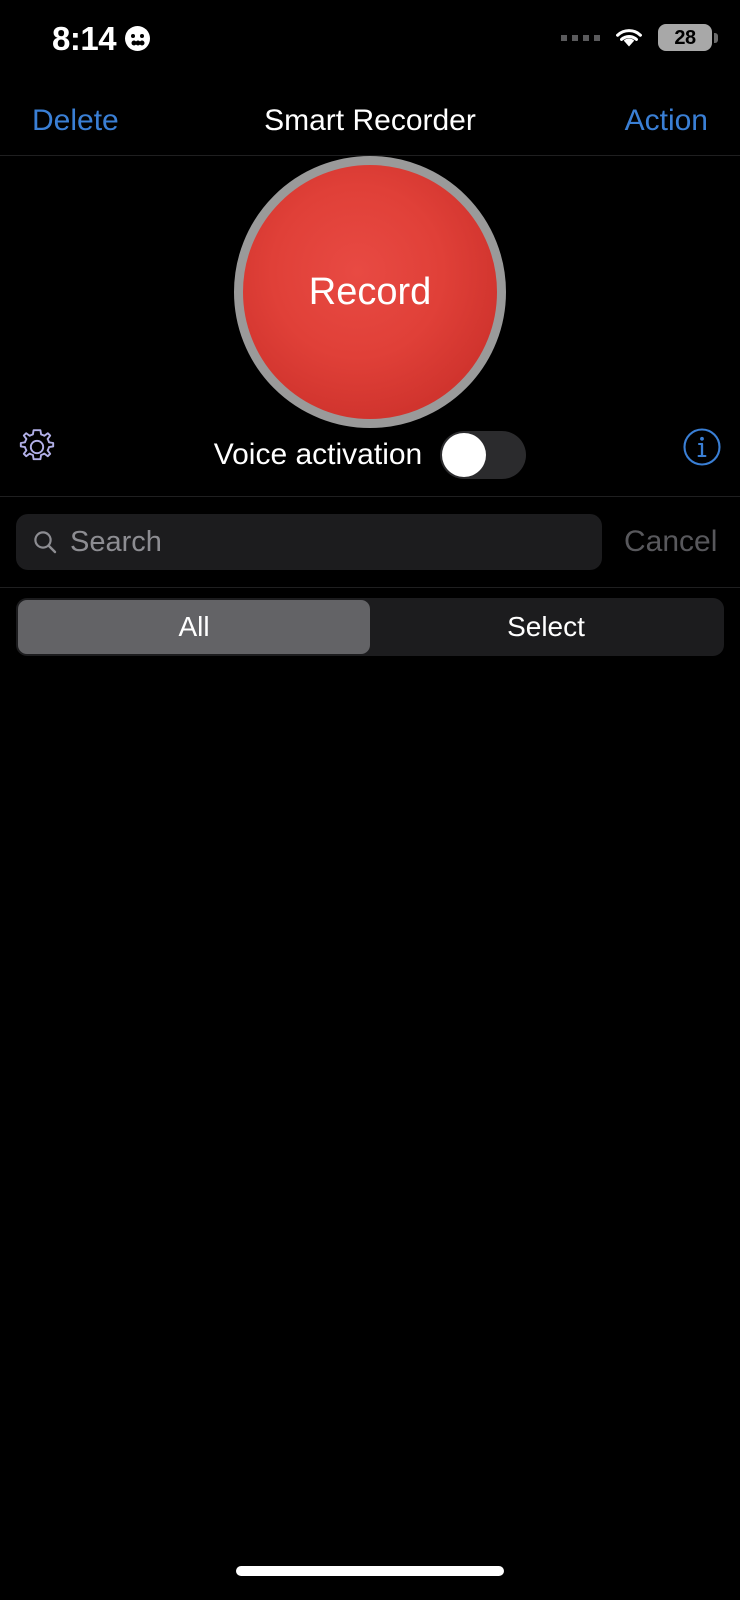 The width and height of the screenshot is (740, 1600). I want to click on delete-button: Delete, so click(75, 120).